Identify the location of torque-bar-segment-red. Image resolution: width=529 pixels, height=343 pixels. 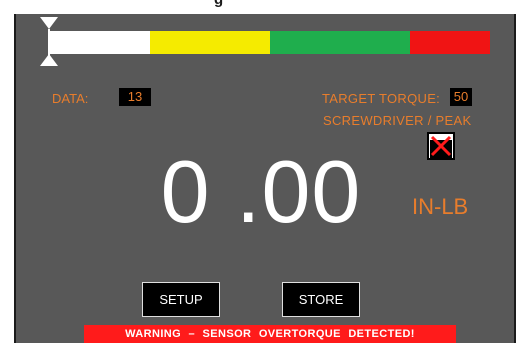
(449, 42).